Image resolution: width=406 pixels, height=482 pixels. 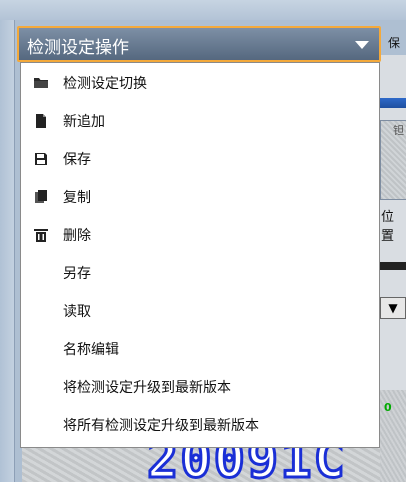 I want to click on chevron-down-icon, so click(x=362, y=45).